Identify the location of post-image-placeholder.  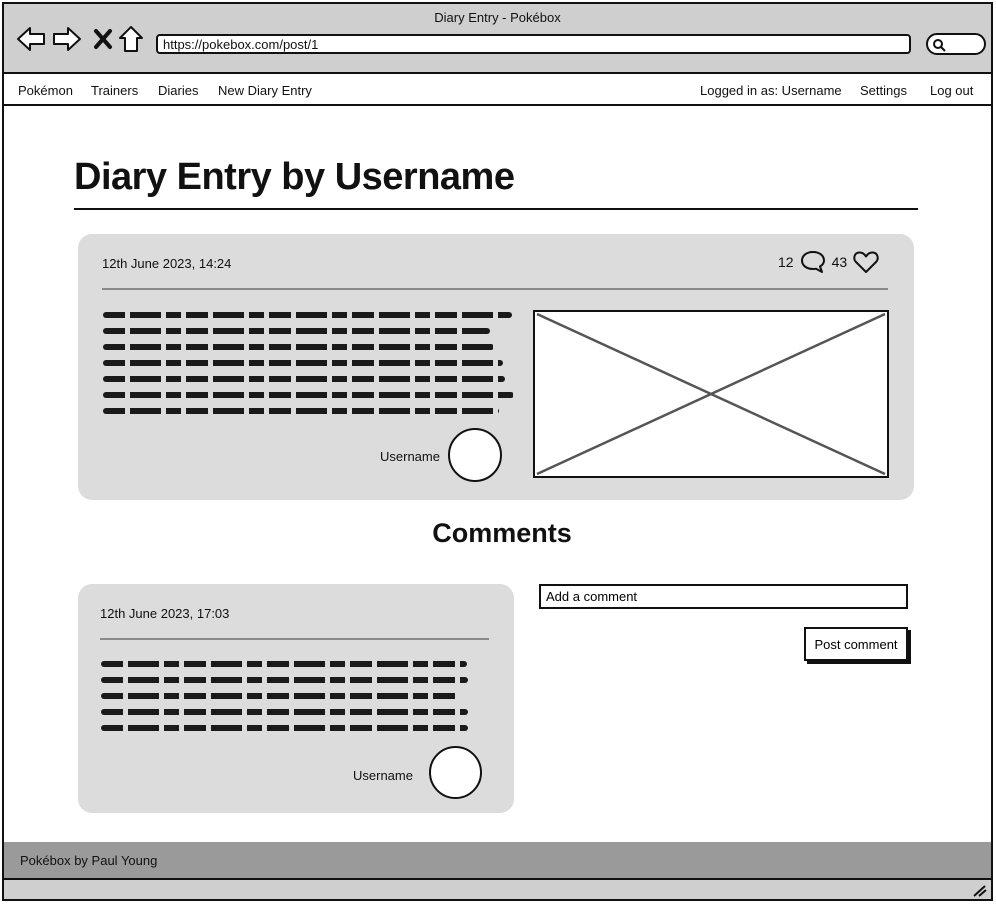
(711, 394).